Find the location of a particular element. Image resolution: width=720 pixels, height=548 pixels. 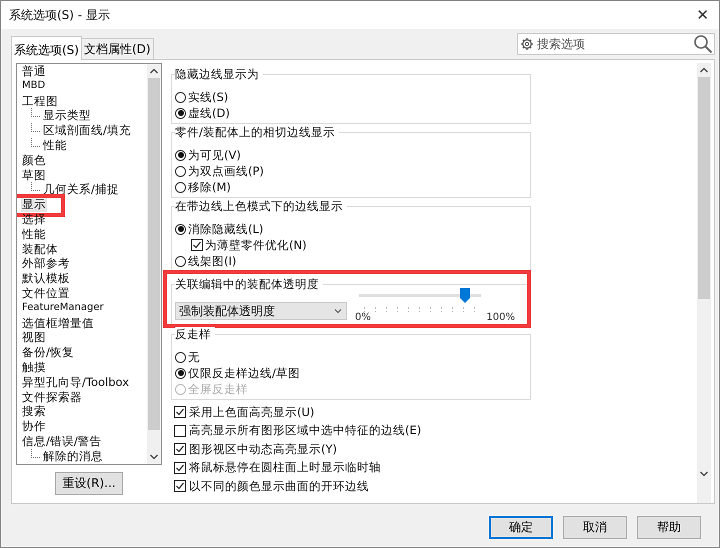

transparency-slider is located at coordinates (420, 296).